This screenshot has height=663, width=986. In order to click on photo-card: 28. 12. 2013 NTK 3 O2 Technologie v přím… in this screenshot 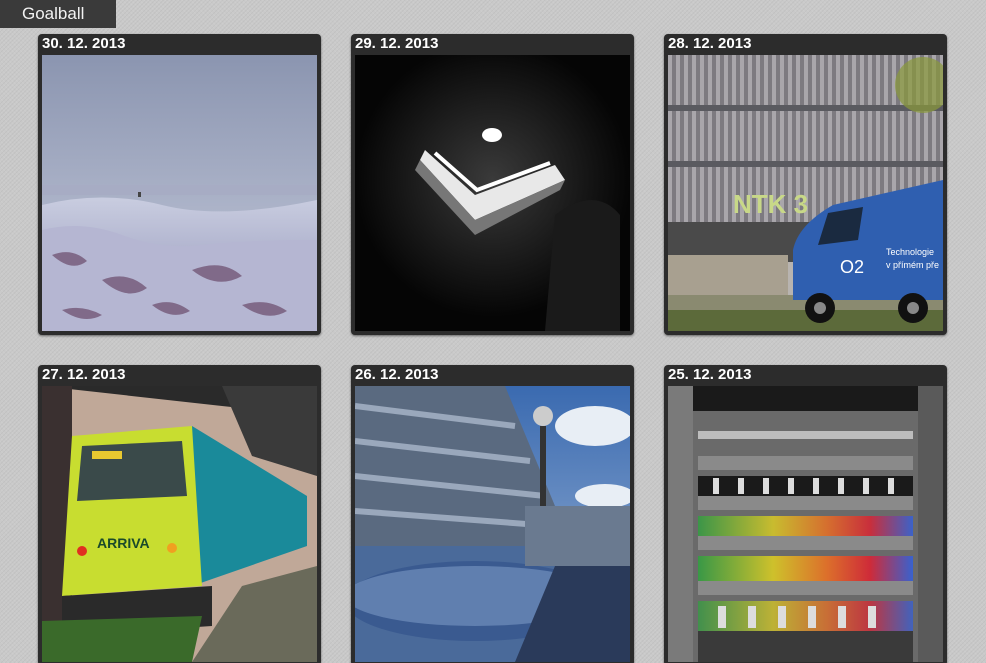, I will do `click(805, 184)`.